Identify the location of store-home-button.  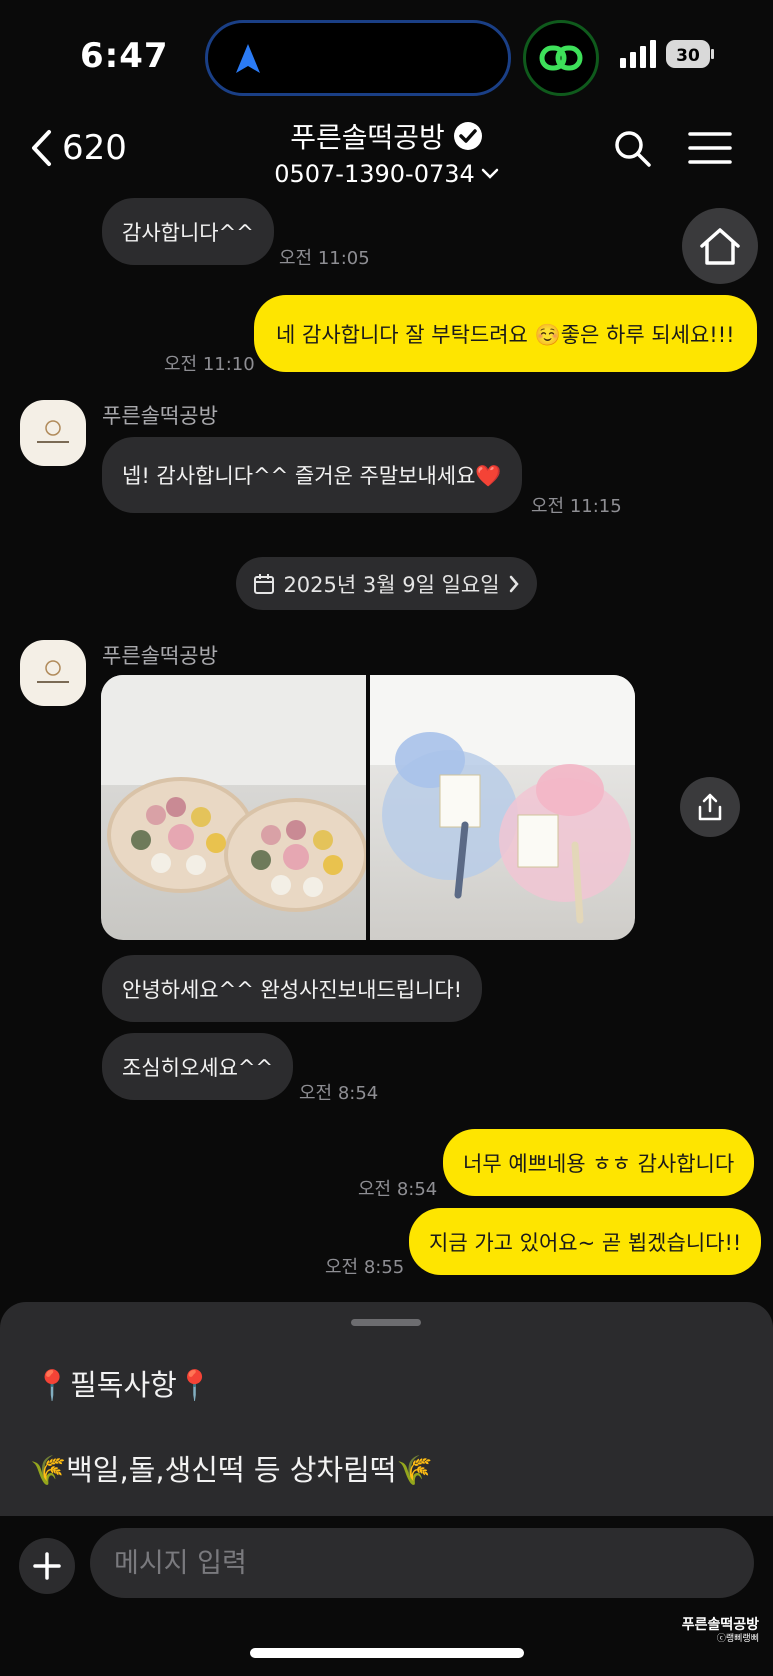
(720, 246).